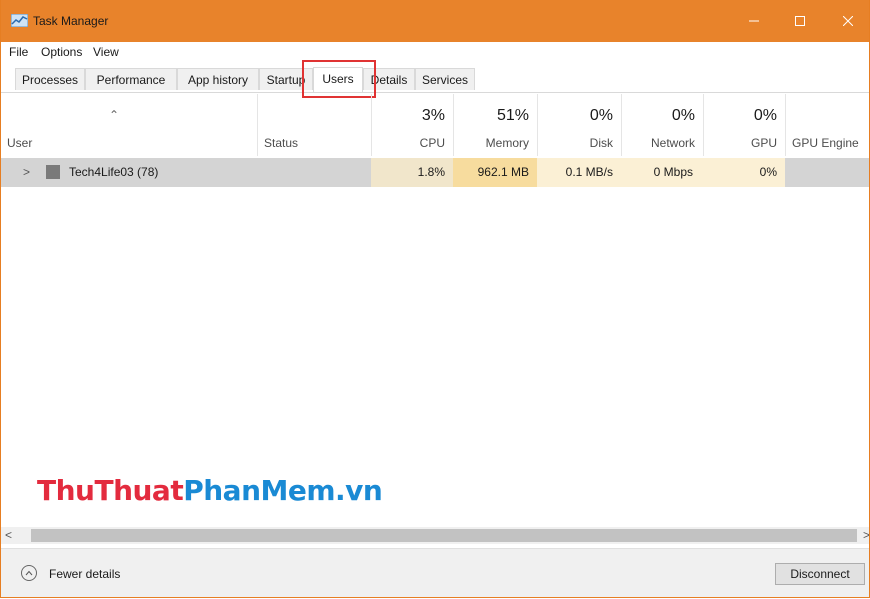 This screenshot has width=870, height=599. Describe the element at coordinates (29, 573) in the screenshot. I see `chevron-up-circle-icon` at that location.